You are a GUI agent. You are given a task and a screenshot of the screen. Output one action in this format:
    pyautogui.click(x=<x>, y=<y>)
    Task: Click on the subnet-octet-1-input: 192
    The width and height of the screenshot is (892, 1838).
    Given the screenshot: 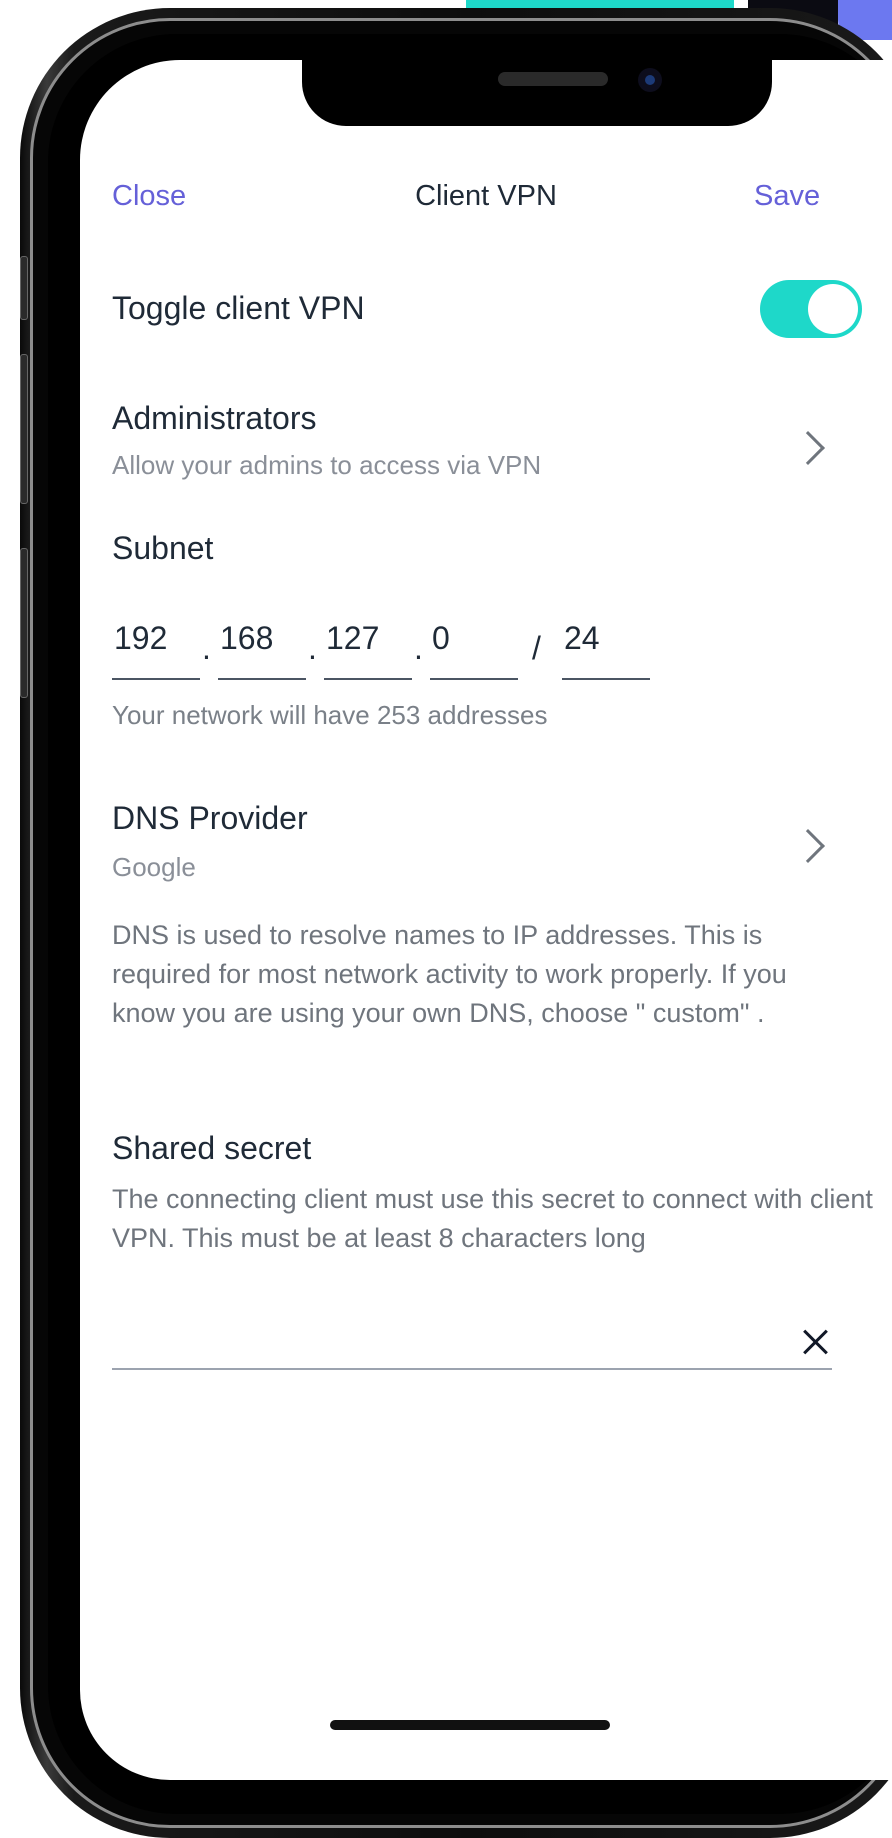 What is the action you would take?
    pyautogui.click(x=156, y=650)
    